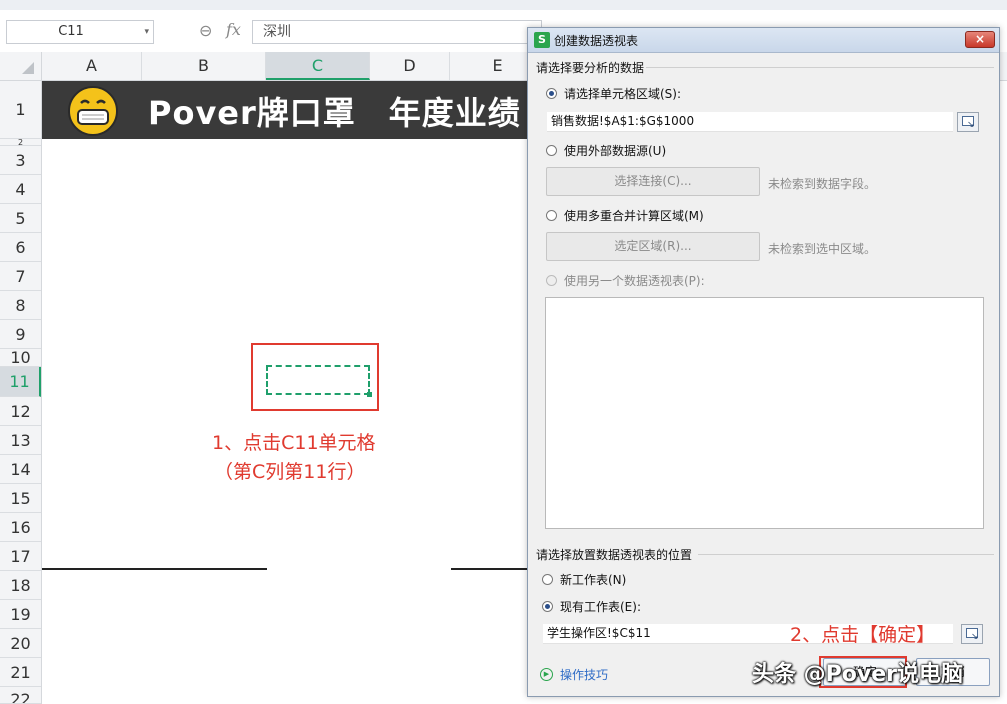  I want to click on row-header-20: 20, so click(20, 643).